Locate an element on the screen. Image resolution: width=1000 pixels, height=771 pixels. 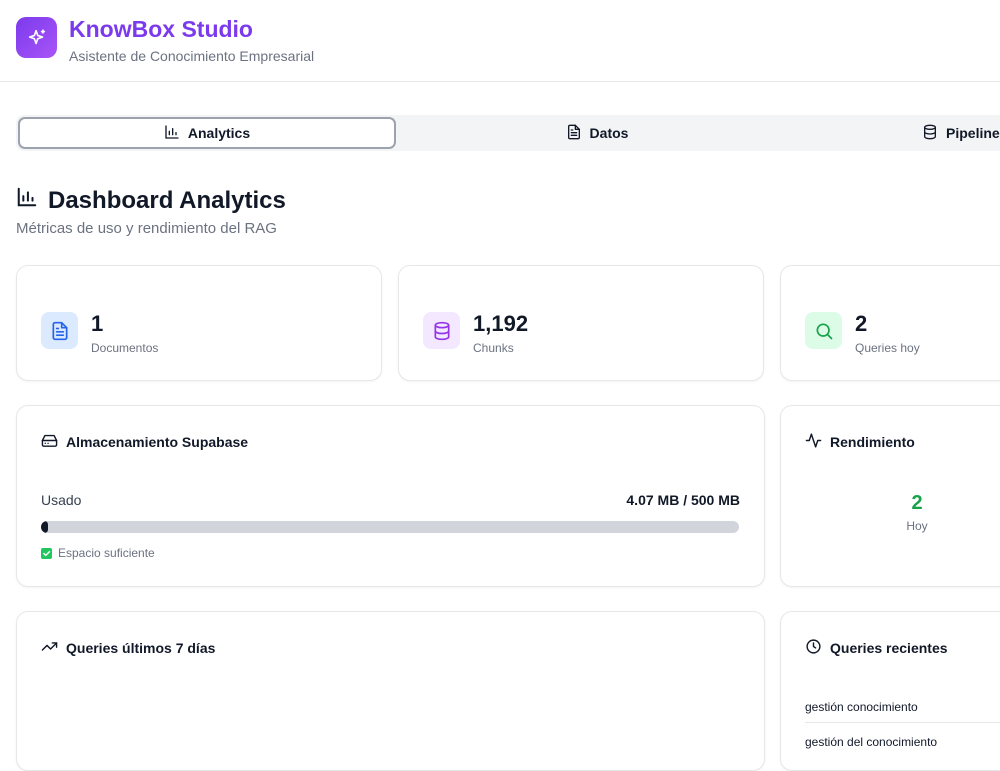
performance-title-text: Rendimiento is located at coordinates (872, 442).